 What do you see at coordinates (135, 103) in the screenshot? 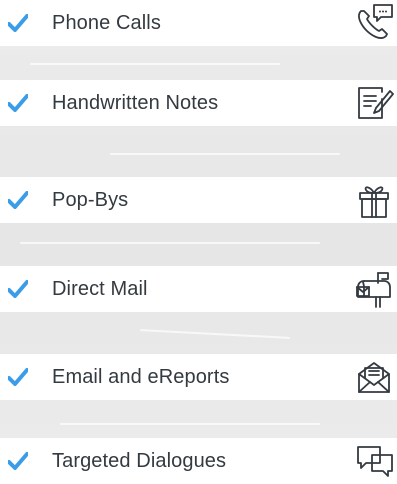
I see `list-item-label: Handwritten Notes` at bounding box center [135, 103].